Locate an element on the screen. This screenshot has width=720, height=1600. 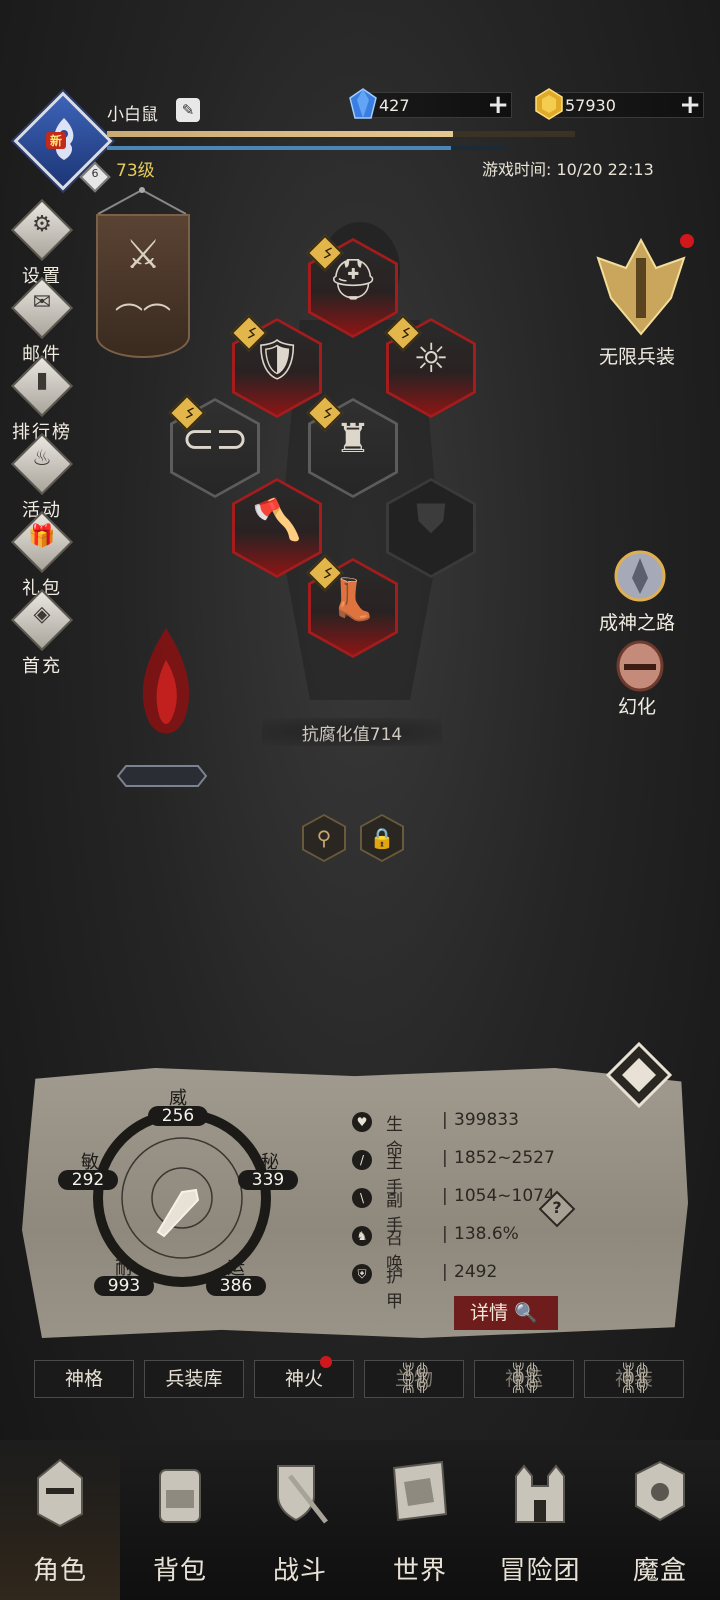
gift-icon: 🎁 is located at coordinates (42, 536).